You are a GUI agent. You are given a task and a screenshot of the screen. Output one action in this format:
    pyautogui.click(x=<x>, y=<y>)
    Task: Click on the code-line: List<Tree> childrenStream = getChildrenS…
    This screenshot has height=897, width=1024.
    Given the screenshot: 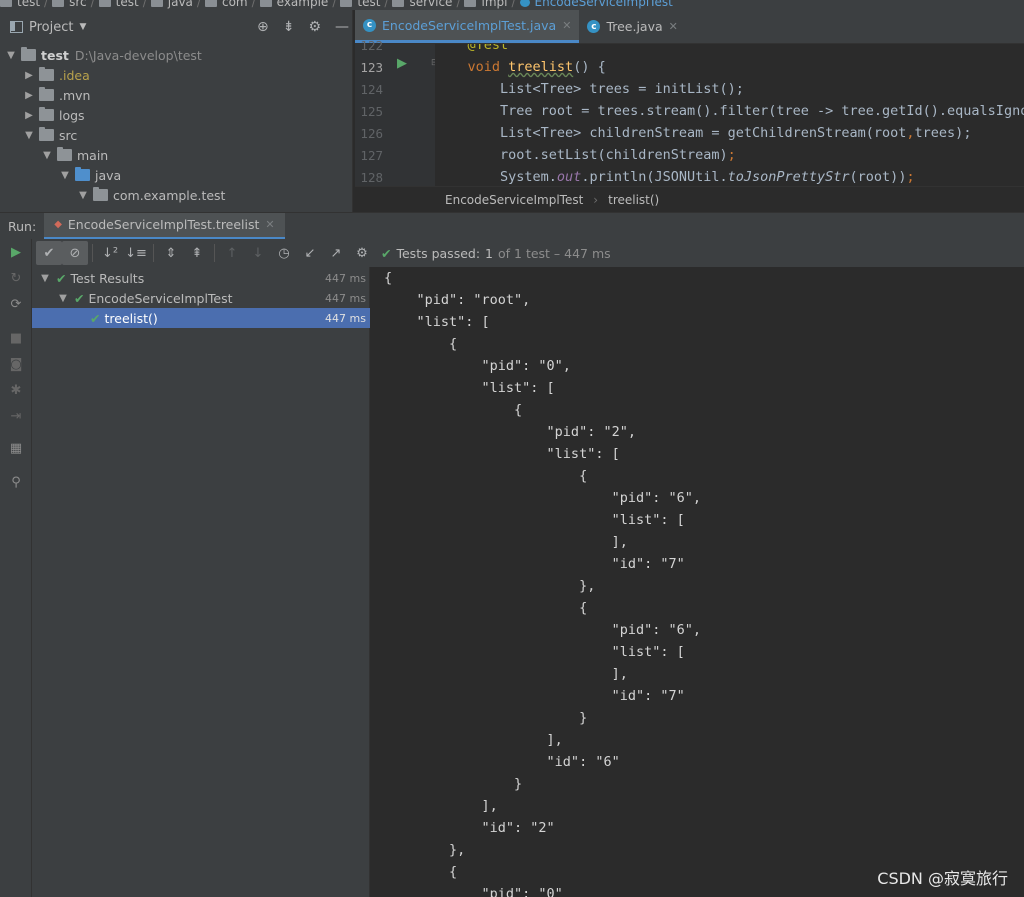 What is the action you would take?
    pyautogui.click(x=703, y=133)
    